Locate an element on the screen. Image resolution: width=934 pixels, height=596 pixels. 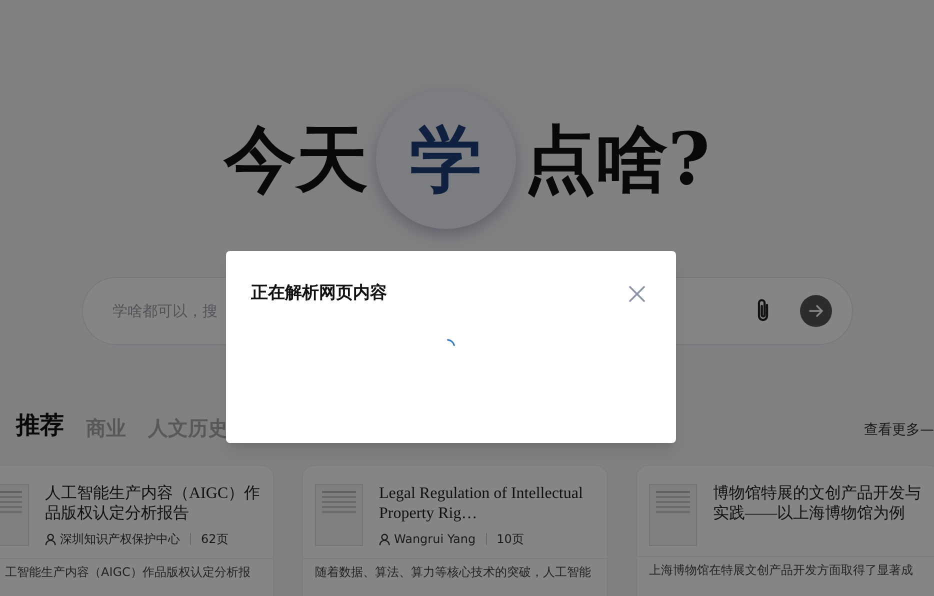
document-title: 博物馆特展的文创产品开发与实践——以上海博物馆为例 is located at coordinates (817, 504).